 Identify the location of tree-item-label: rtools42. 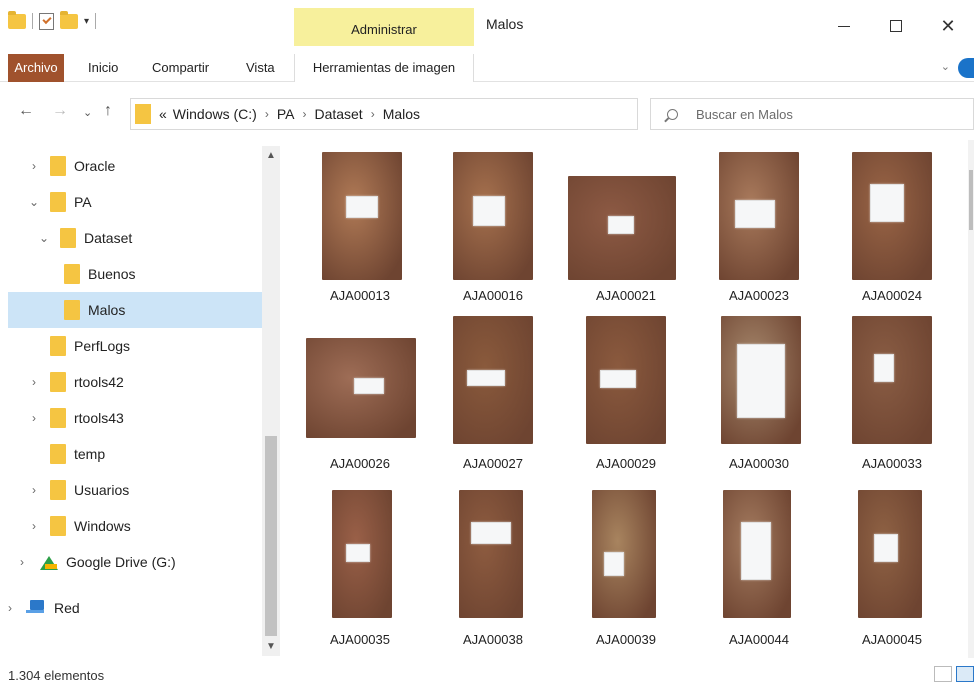
(99, 382).